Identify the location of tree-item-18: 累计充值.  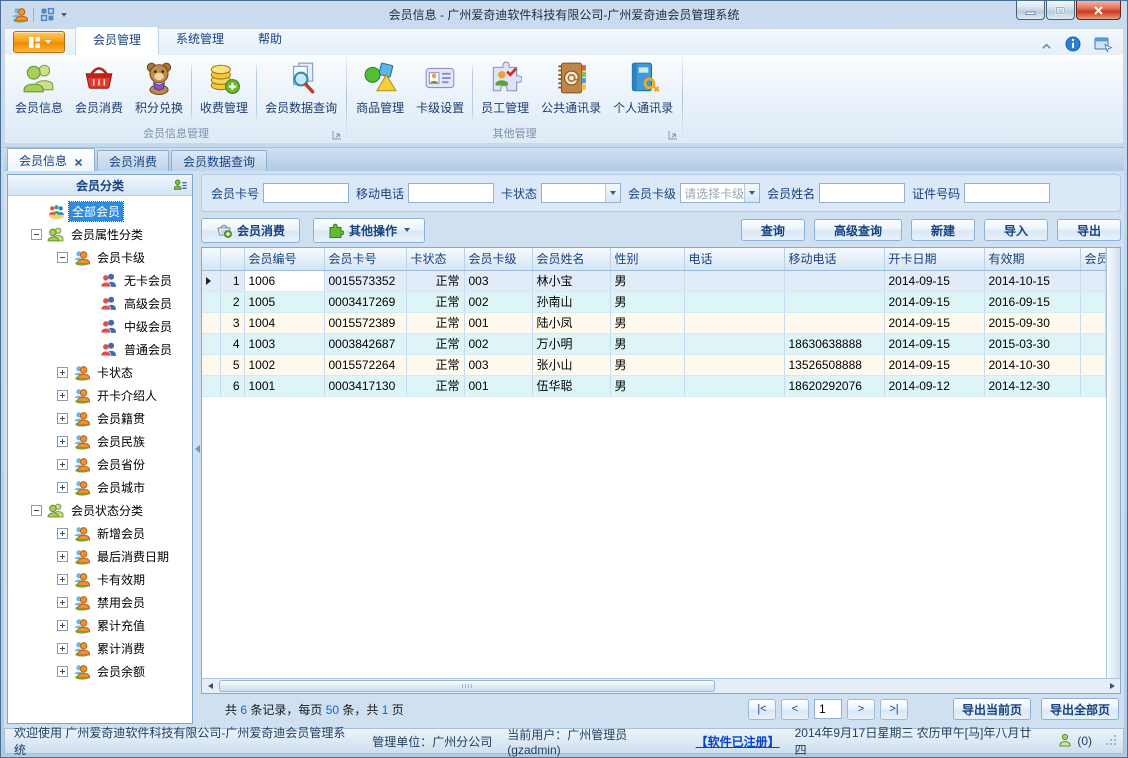
(100, 625).